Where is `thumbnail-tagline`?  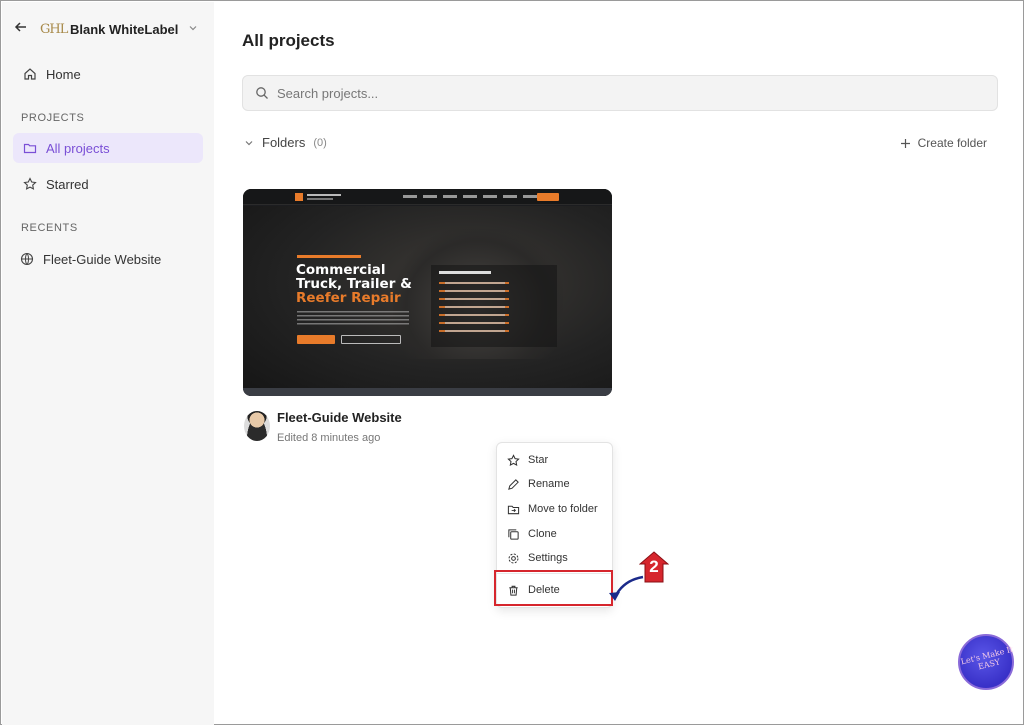
thumbnail-tagline is located at coordinates (329, 256).